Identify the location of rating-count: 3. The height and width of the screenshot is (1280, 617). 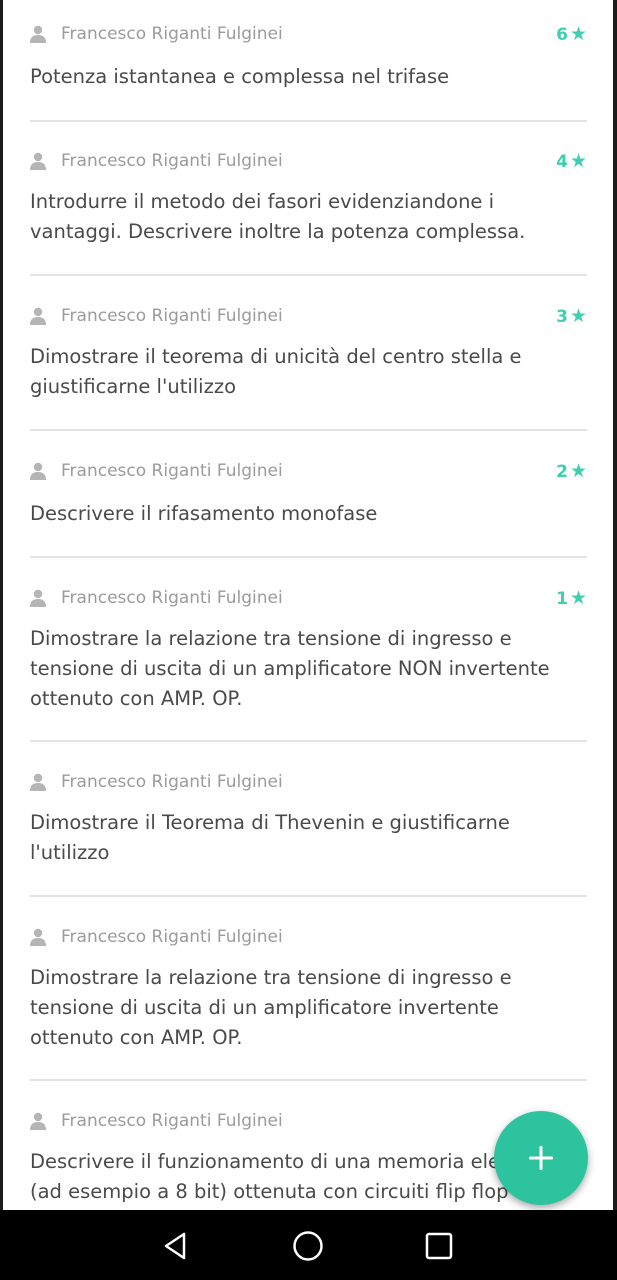
(562, 317).